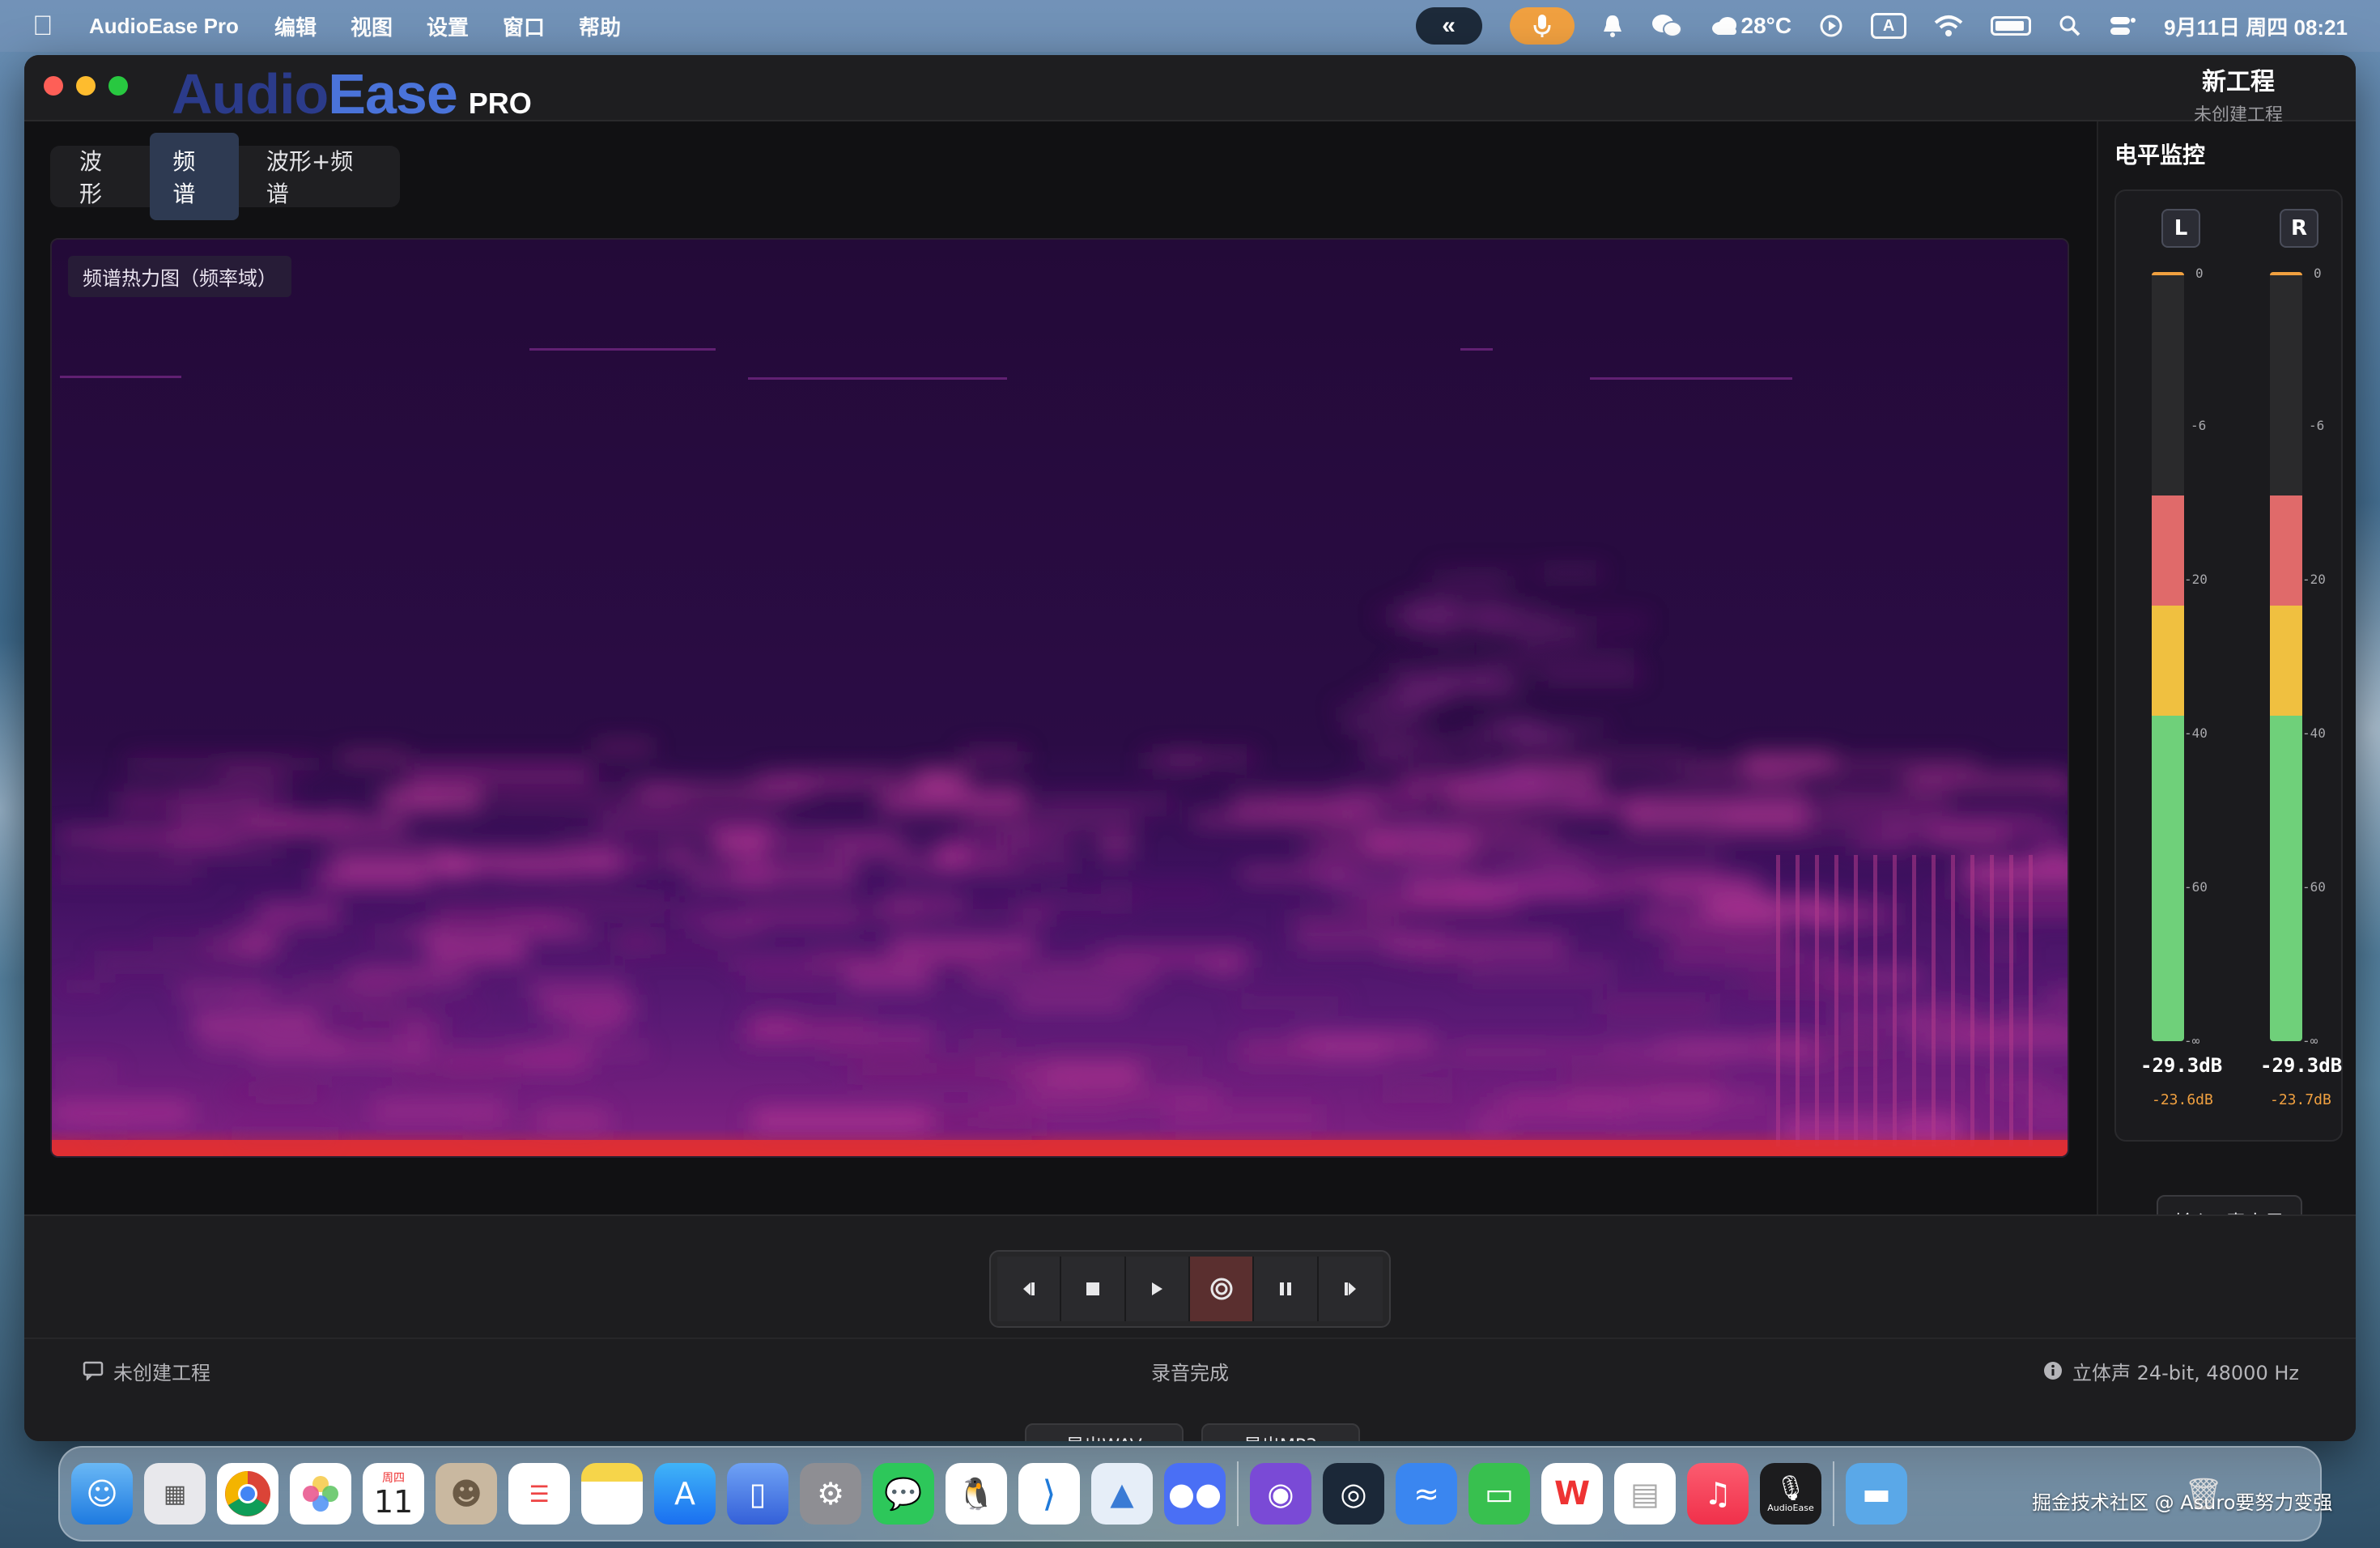  Describe the element at coordinates (1645, 1494) in the screenshot. I see `freeform-icon: ▤` at that location.